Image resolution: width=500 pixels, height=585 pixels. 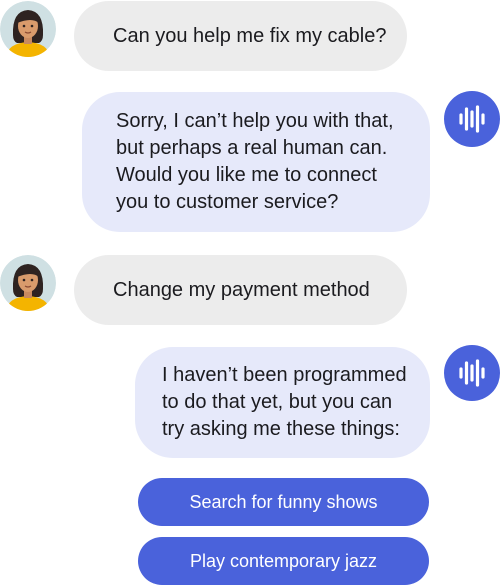 What do you see at coordinates (246, 175) in the screenshot?
I see `bot-message-line: Would you like me to connect` at bounding box center [246, 175].